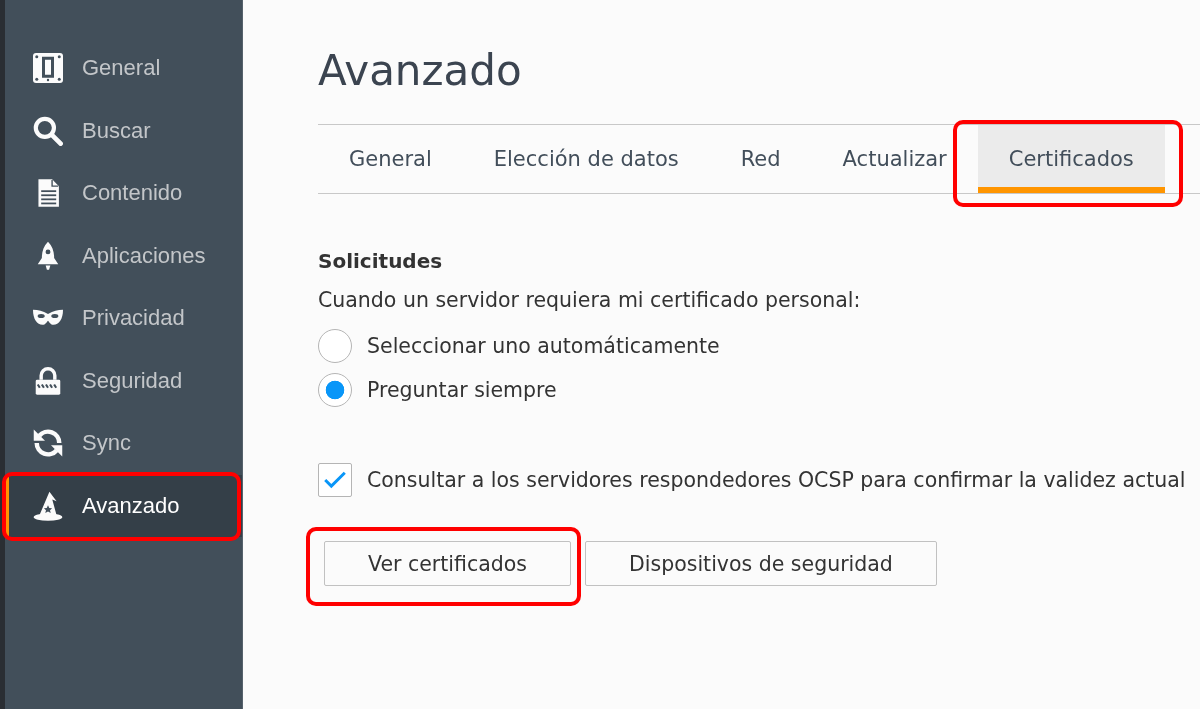  I want to click on sidebar-item: Aplicaciones, so click(123, 255).